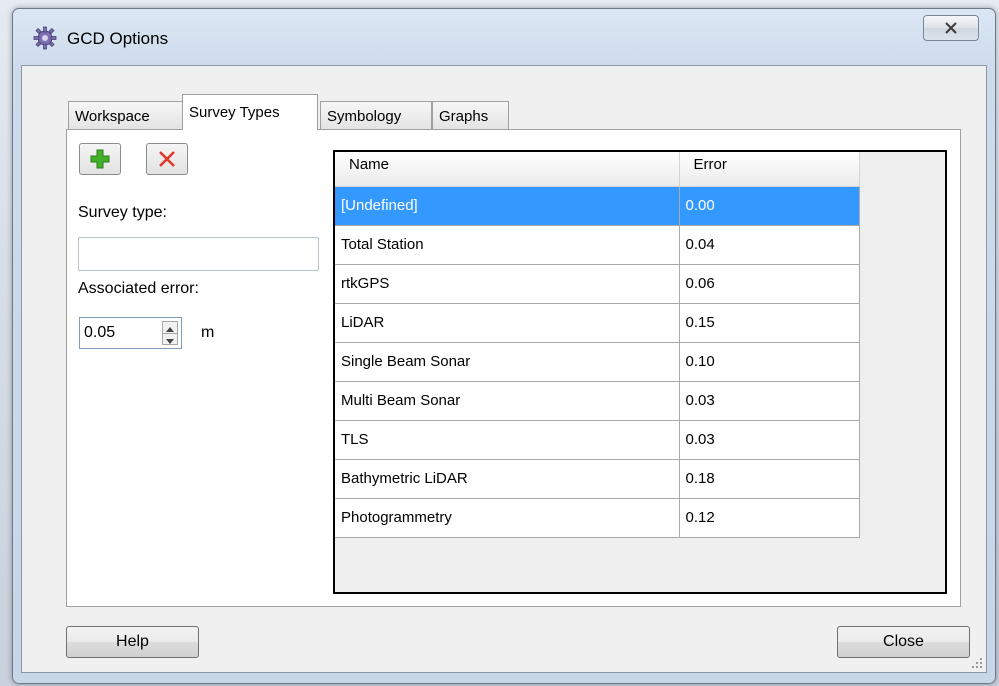 The width and height of the screenshot is (999, 686). What do you see at coordinates (45, 38) in the screenshot?
I see `gear-icon` at bounding box center [45, 38].